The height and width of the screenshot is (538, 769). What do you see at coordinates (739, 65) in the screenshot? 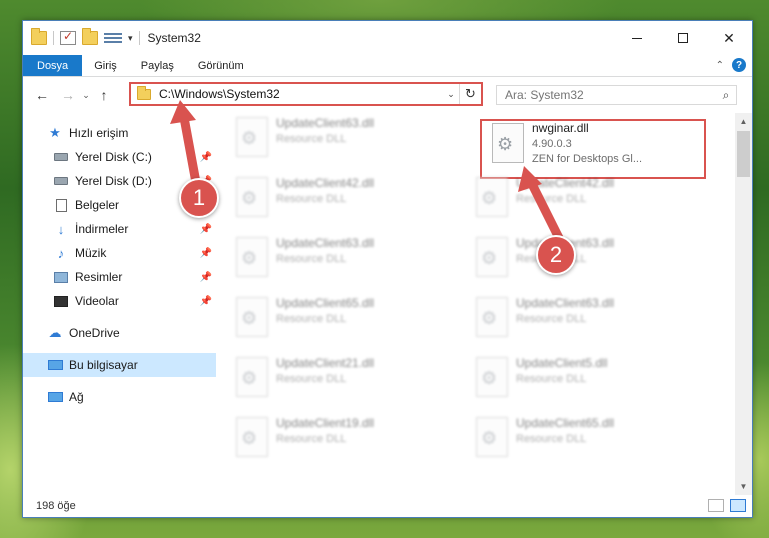
I see `help-icon: ?` at bounding box center [739, 65].